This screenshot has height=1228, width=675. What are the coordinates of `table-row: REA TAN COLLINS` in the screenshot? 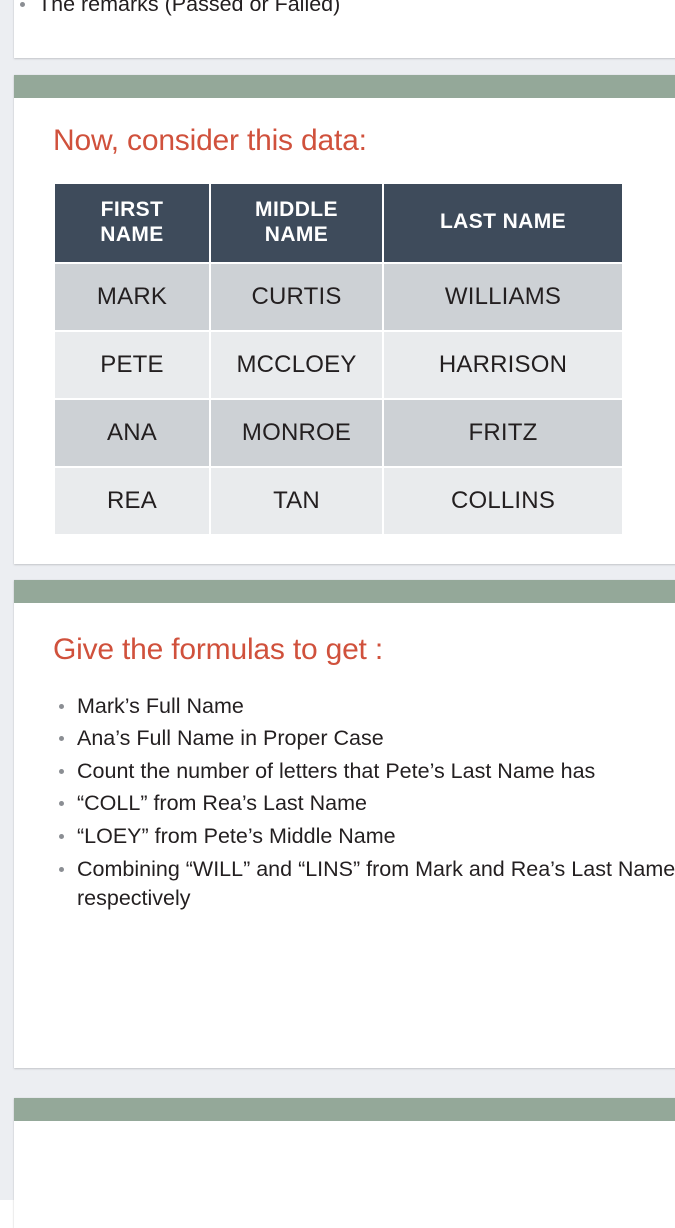 It's located at (338, 500).